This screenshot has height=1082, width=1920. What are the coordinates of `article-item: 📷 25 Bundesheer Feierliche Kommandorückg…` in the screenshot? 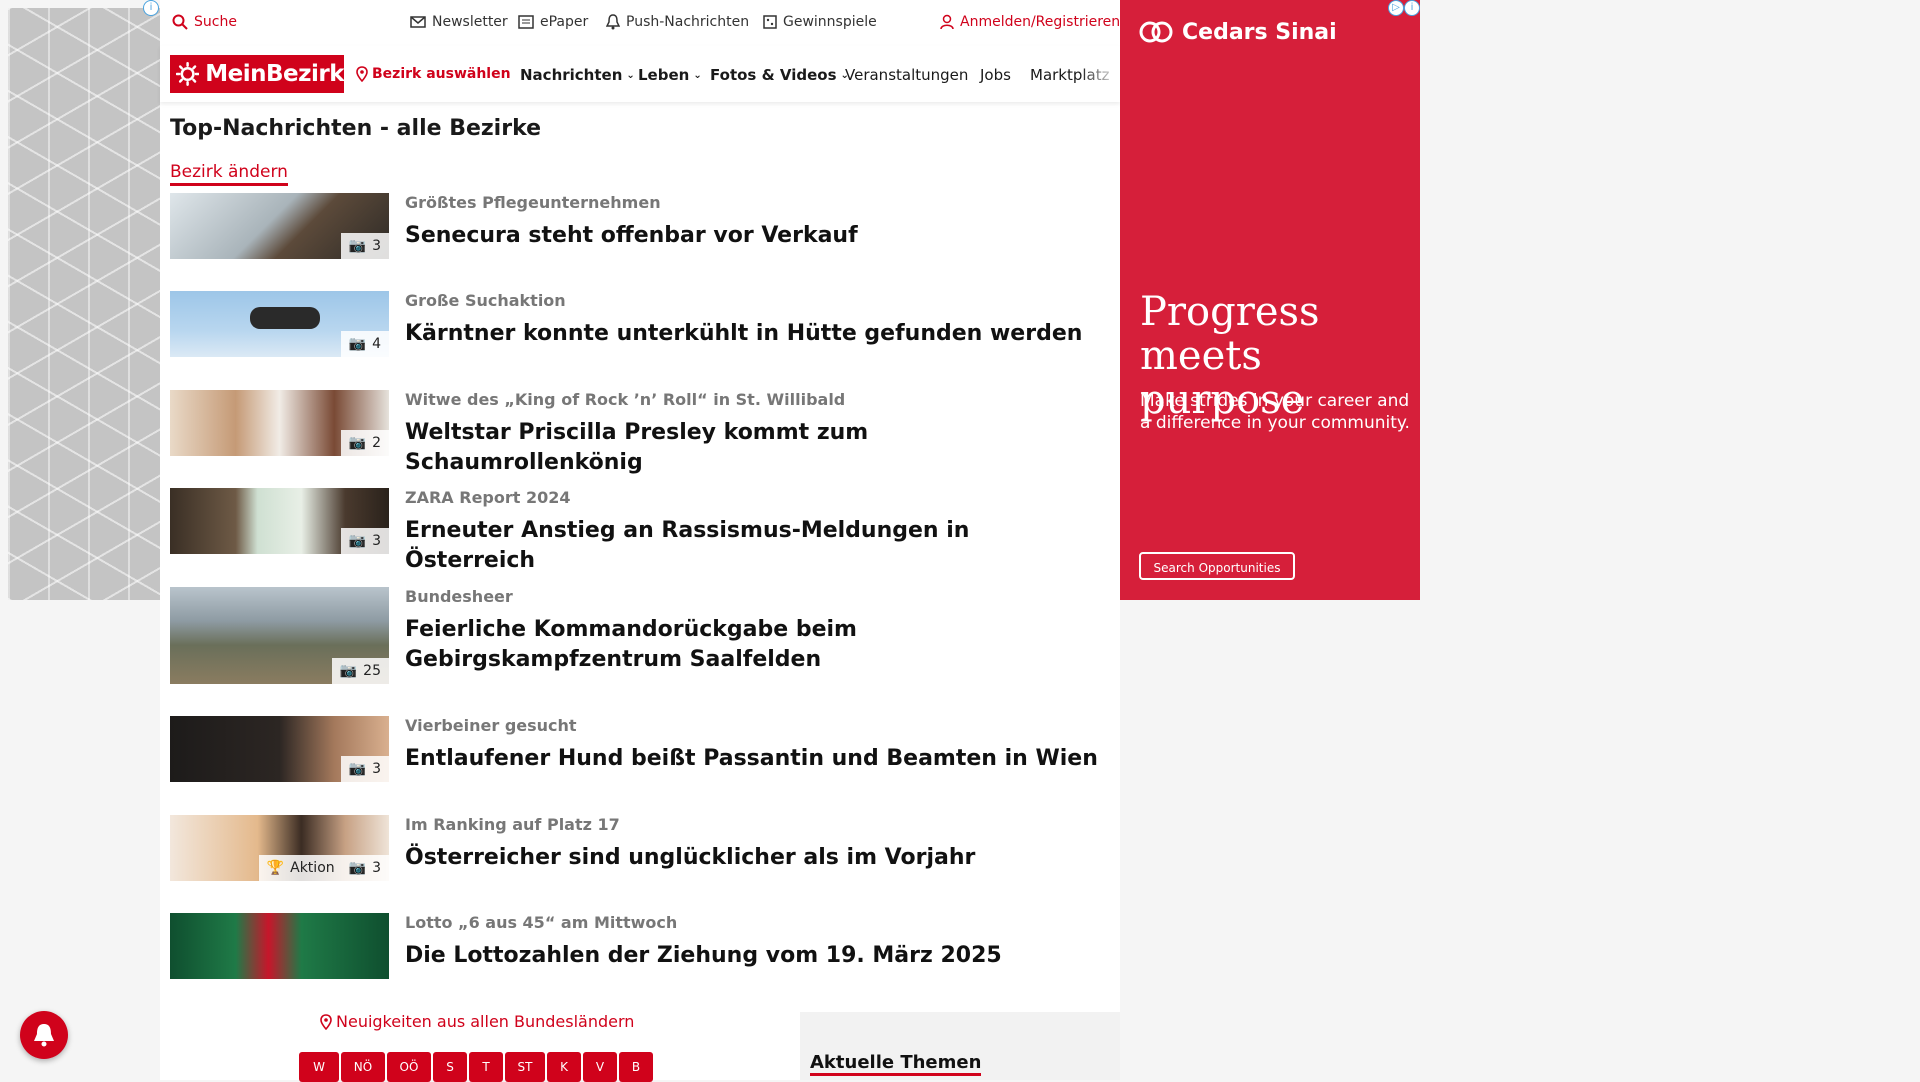 It's located at (640, 636).